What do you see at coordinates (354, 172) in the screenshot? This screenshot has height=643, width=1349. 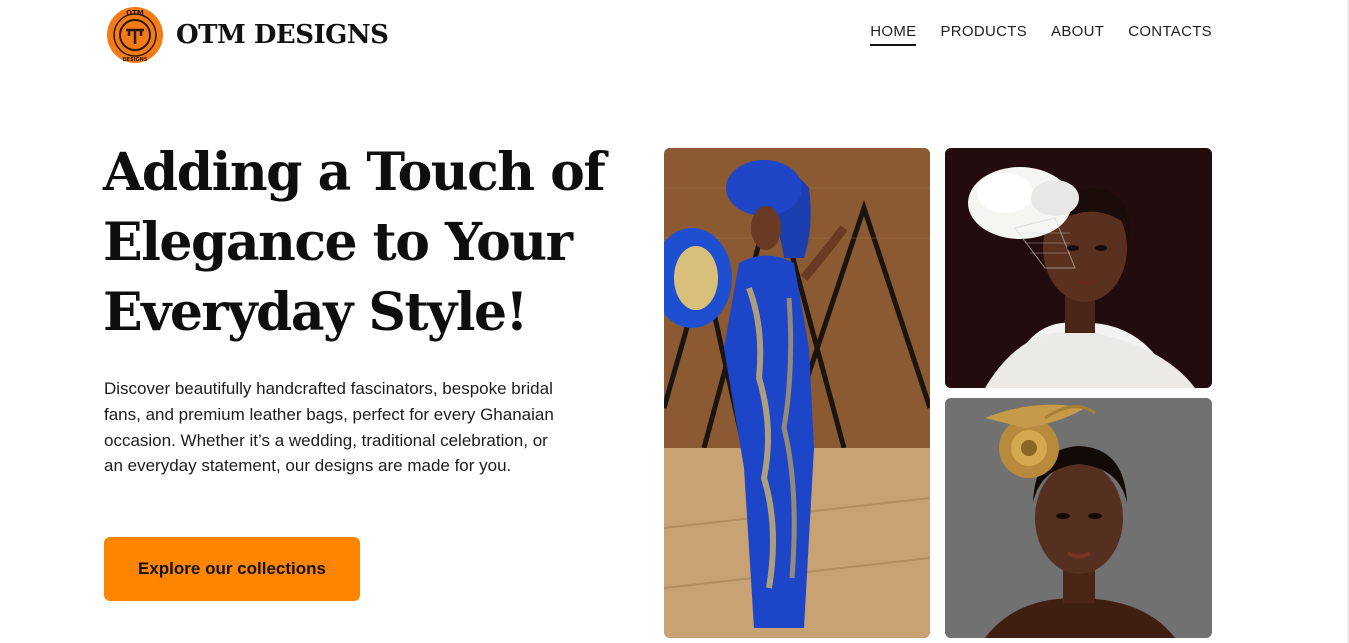 I see `hero-title-line: Adding a Touch of` at bounding box center [354, 172].